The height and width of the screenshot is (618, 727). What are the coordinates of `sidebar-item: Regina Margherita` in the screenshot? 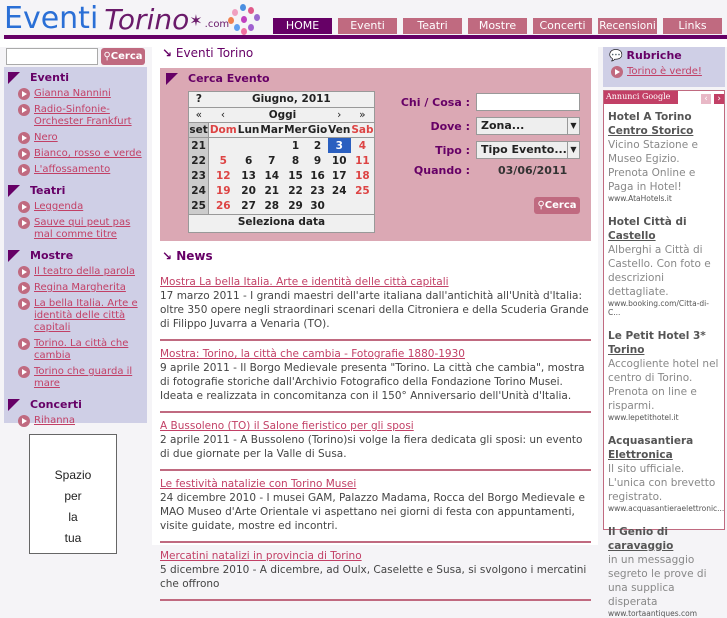 It's located at (82, 288).